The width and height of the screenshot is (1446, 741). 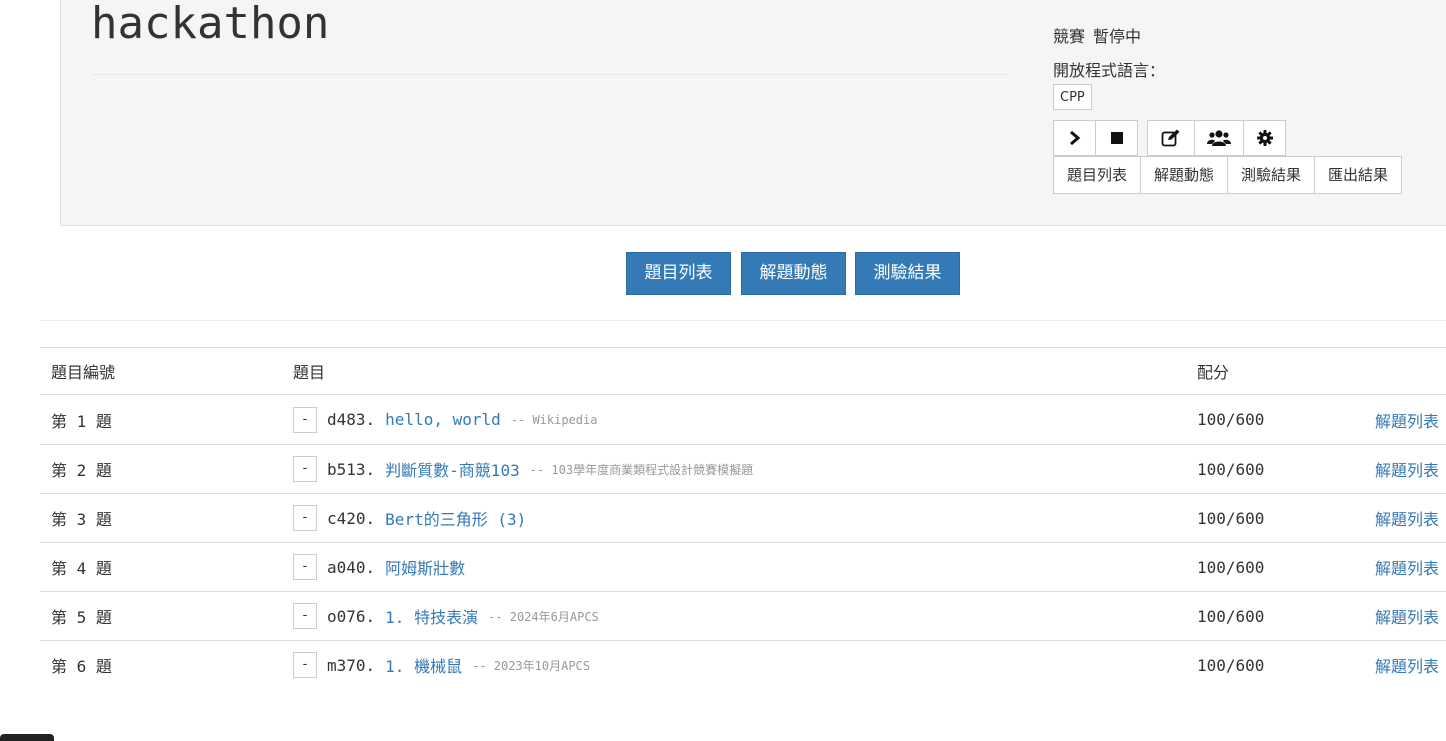 What do you see at coordinates (81, 421) in the screenshot?
I see `problem-number: 第 1 題` at bounding box center [81, 421].